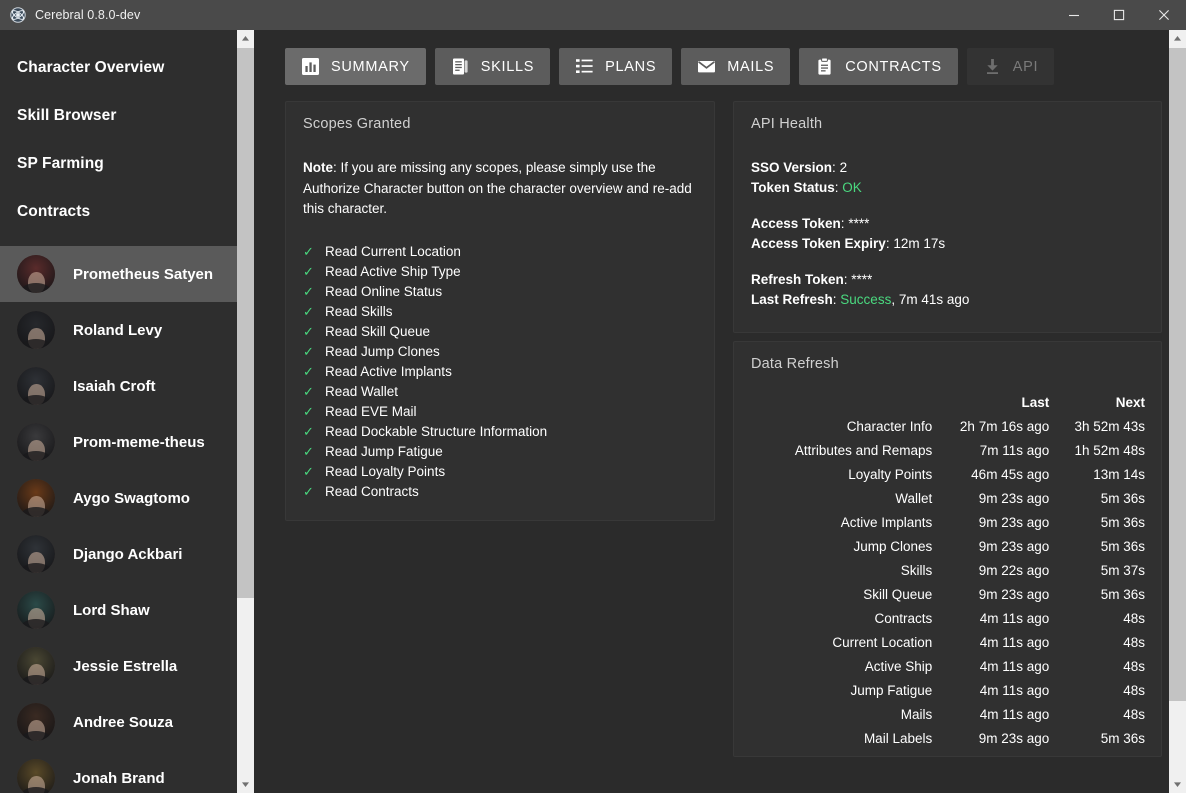  What do you see at coordinates (127, 666) in the screenshot?
I see `character-list-item: Jessie Estrella` at bounding box center [127, 666].